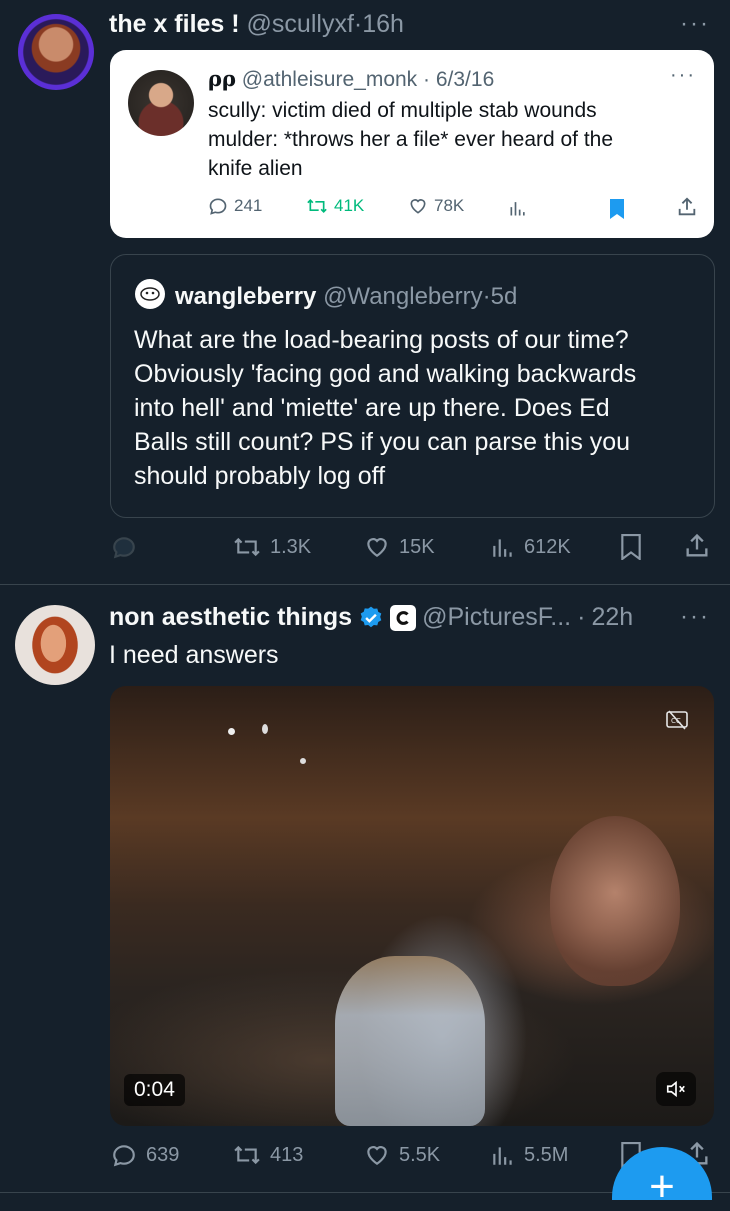  What do you see at coordinates (465, 79) in the screenshot?
I see `embedded-date: 6/3/16` at bounding box center [465, 79].